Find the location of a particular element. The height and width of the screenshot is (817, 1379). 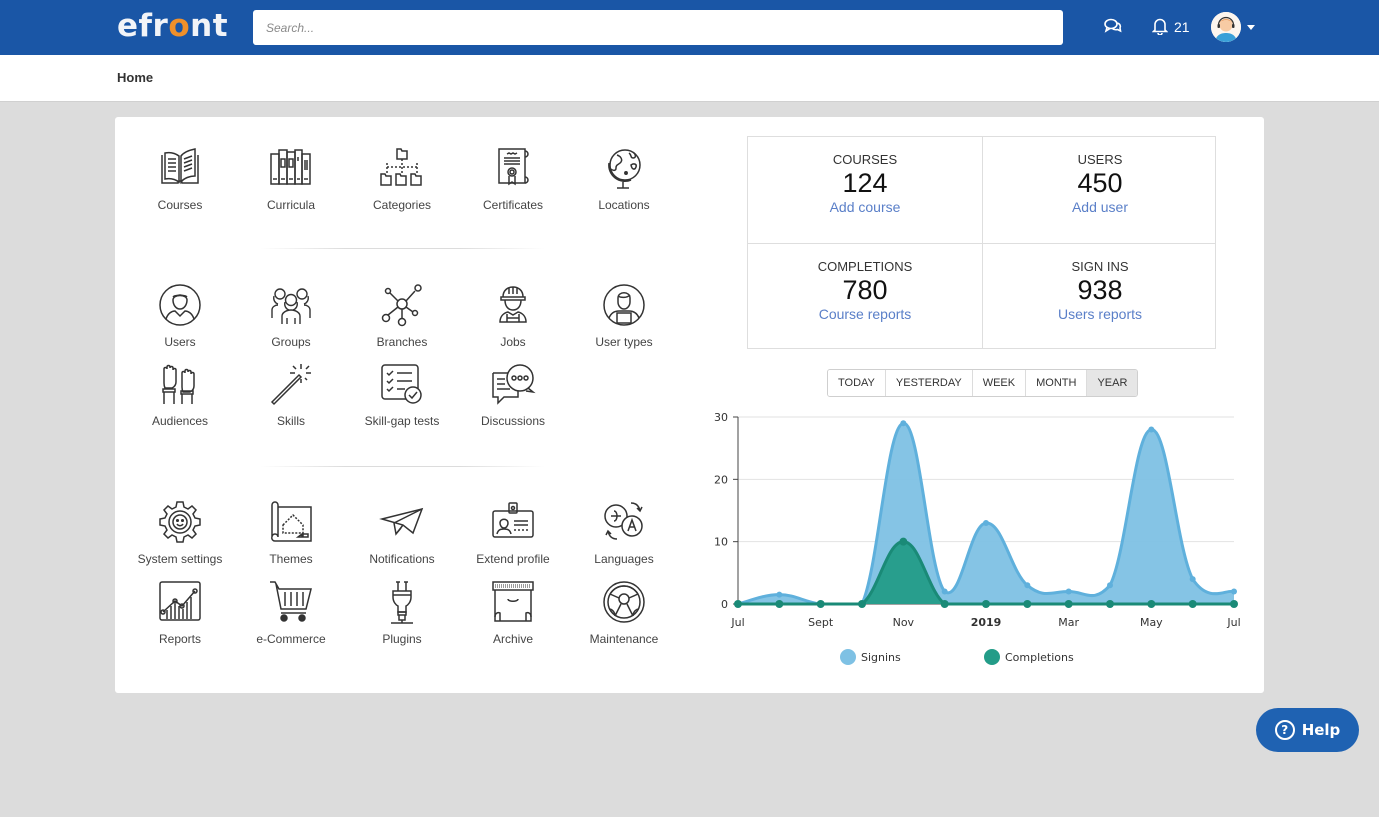

section-divider is located at coordinates (402, 248).